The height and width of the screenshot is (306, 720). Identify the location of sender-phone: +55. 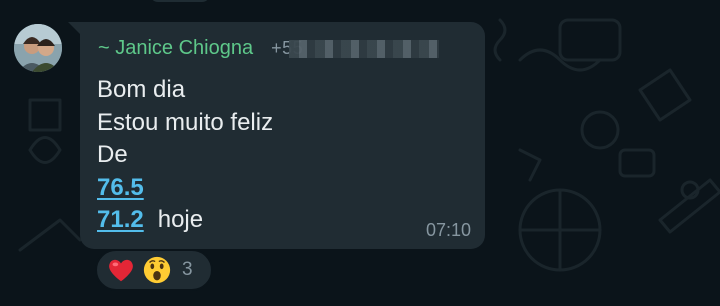
(355, 48).